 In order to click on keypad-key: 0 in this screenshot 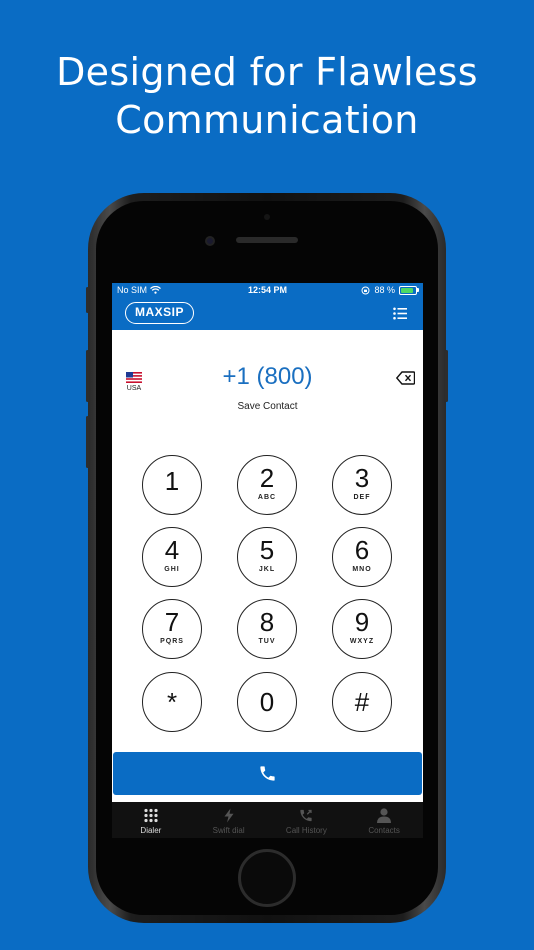, I will do `click(267, 702)`.